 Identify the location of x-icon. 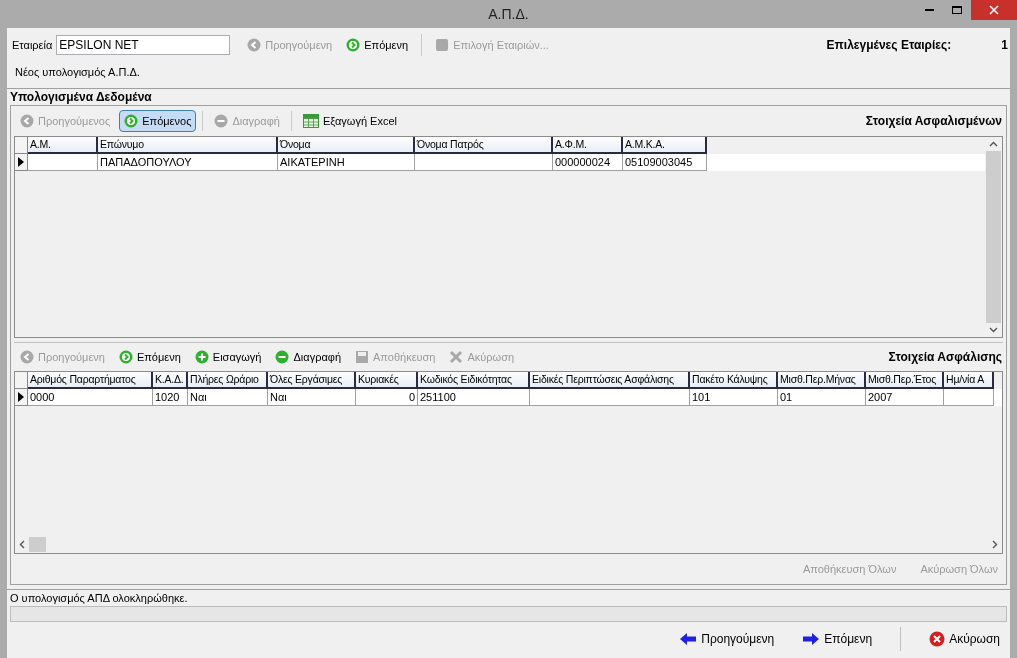
(456, 356).